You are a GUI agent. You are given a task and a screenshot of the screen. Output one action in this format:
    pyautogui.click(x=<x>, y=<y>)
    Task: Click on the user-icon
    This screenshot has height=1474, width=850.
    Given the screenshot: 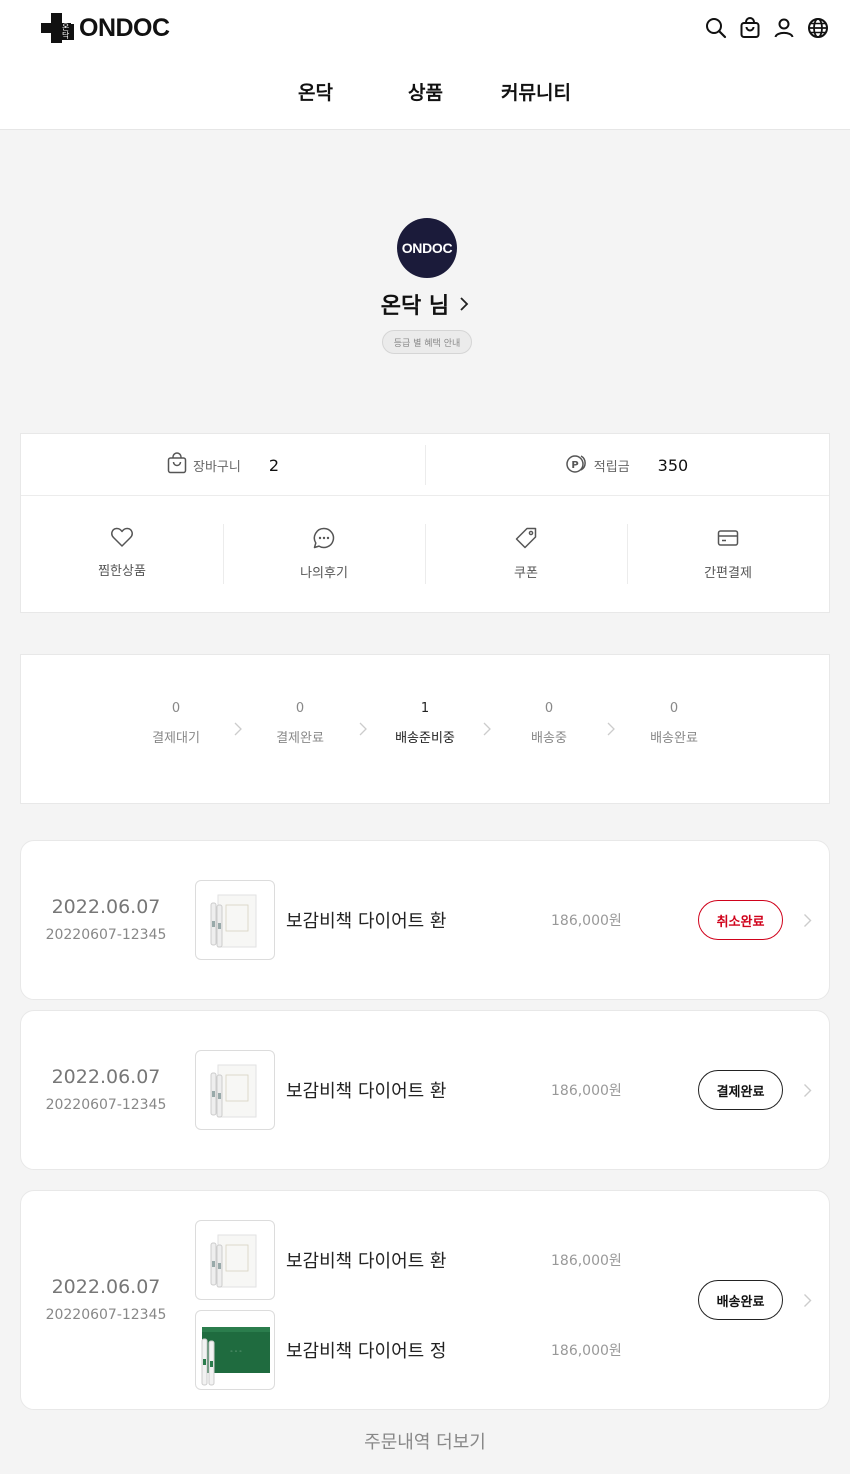 What is the action you would take?
    pyautogui.click(x=784, y=28)
    